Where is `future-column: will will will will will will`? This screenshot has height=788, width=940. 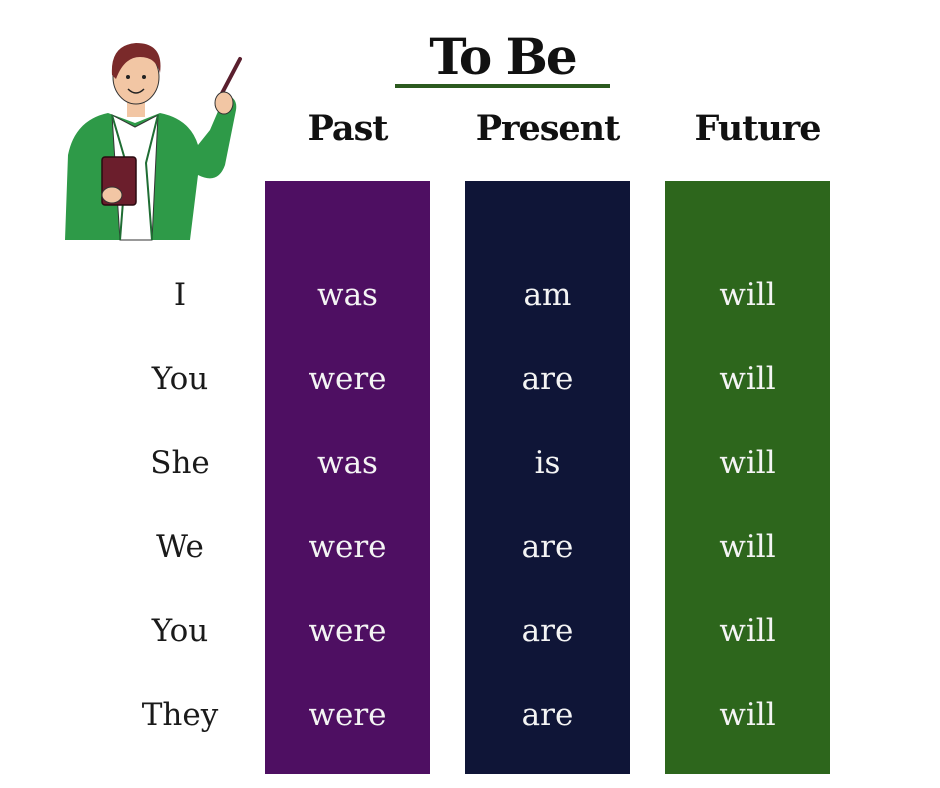
future-column: will will will will will will is located at coordinates (747, 477).